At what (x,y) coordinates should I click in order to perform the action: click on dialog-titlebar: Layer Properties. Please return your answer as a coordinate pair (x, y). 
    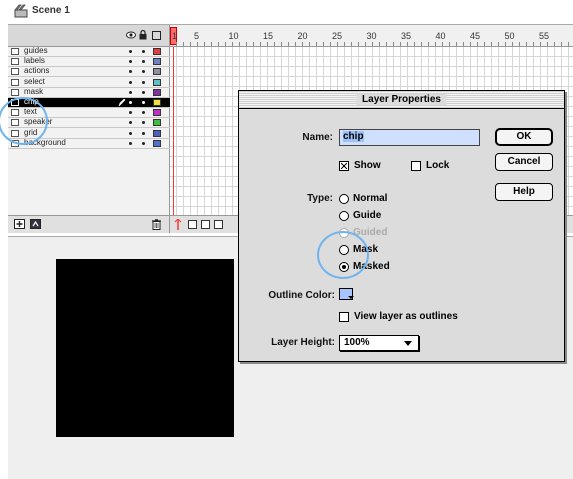
    Looking at the image, I should click on (401, 100).